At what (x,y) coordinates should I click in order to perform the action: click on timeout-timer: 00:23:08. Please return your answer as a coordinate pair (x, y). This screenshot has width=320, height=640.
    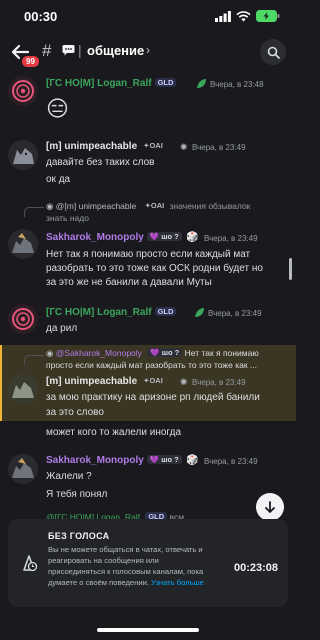
    Looking at the image, I should click on (255, 568).